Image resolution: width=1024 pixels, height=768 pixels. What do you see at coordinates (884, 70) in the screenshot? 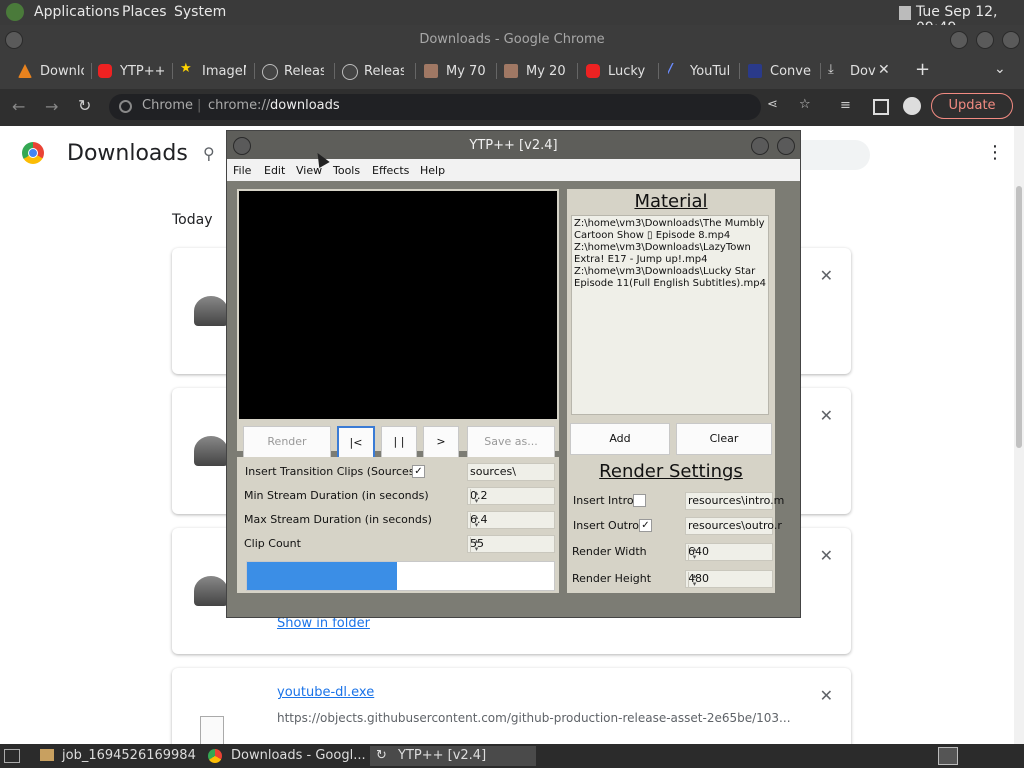
I see `close-tab-icon: ✕` at bounding box center [884, 70].